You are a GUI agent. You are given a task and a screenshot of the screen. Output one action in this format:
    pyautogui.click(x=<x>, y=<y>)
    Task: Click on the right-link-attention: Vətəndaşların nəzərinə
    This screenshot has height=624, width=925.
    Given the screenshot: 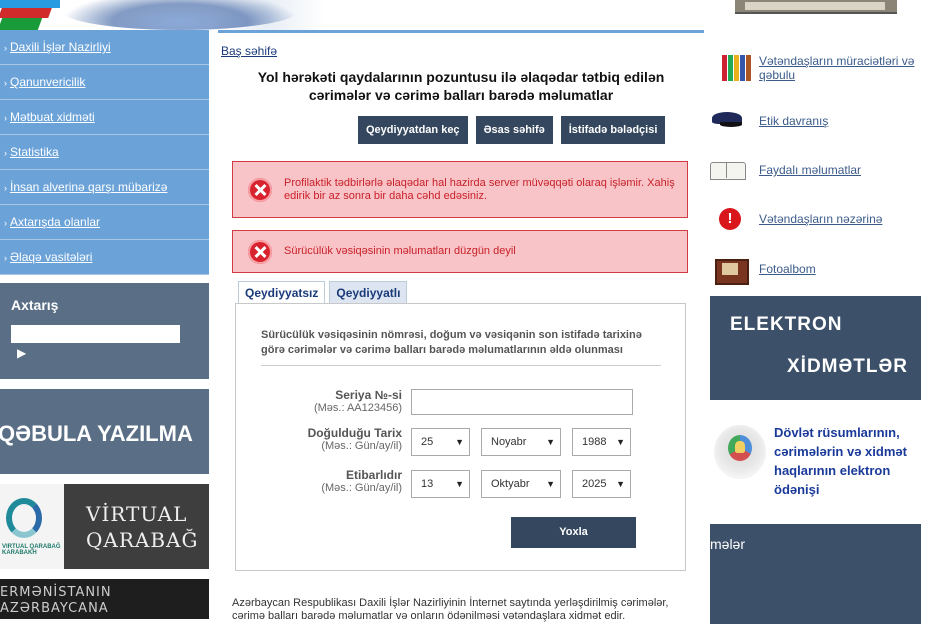 What is the action you would take?
    pyautogui.click(x=817, y=219)
    